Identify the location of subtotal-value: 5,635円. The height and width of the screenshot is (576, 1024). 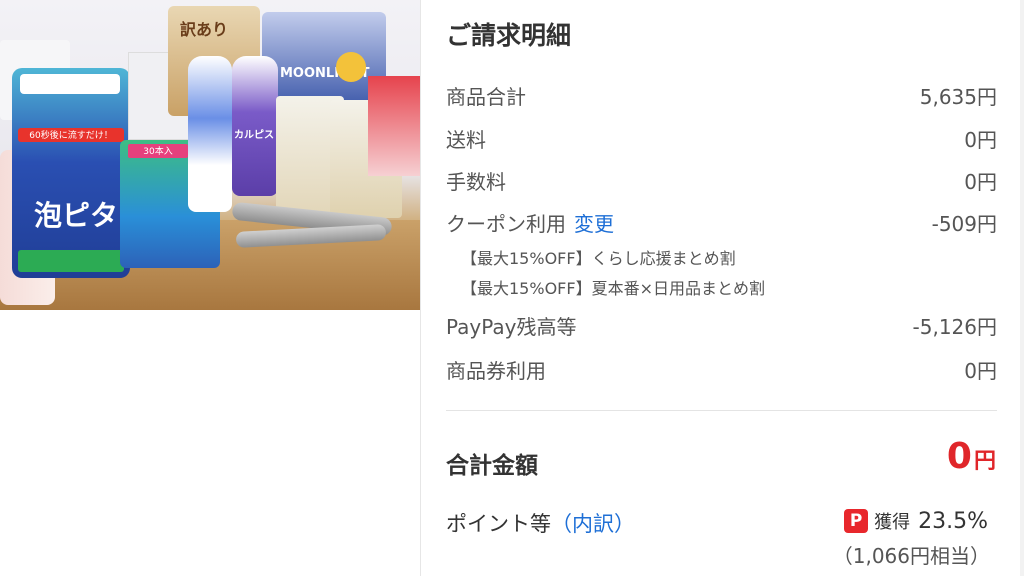
(958, 96).